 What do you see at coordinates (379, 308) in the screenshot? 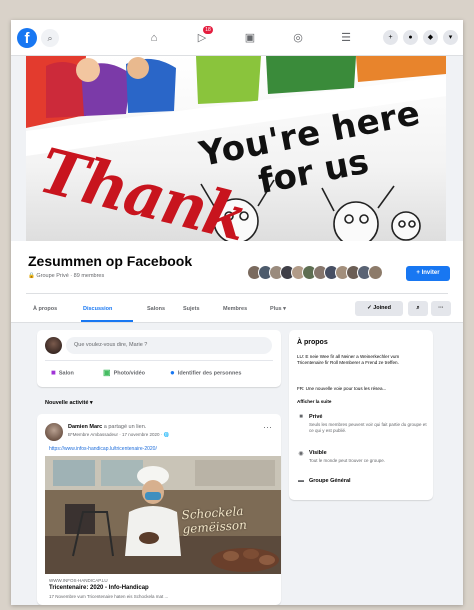
I see `joined-button: ✓ Joined` at bounding box center [379, 308].